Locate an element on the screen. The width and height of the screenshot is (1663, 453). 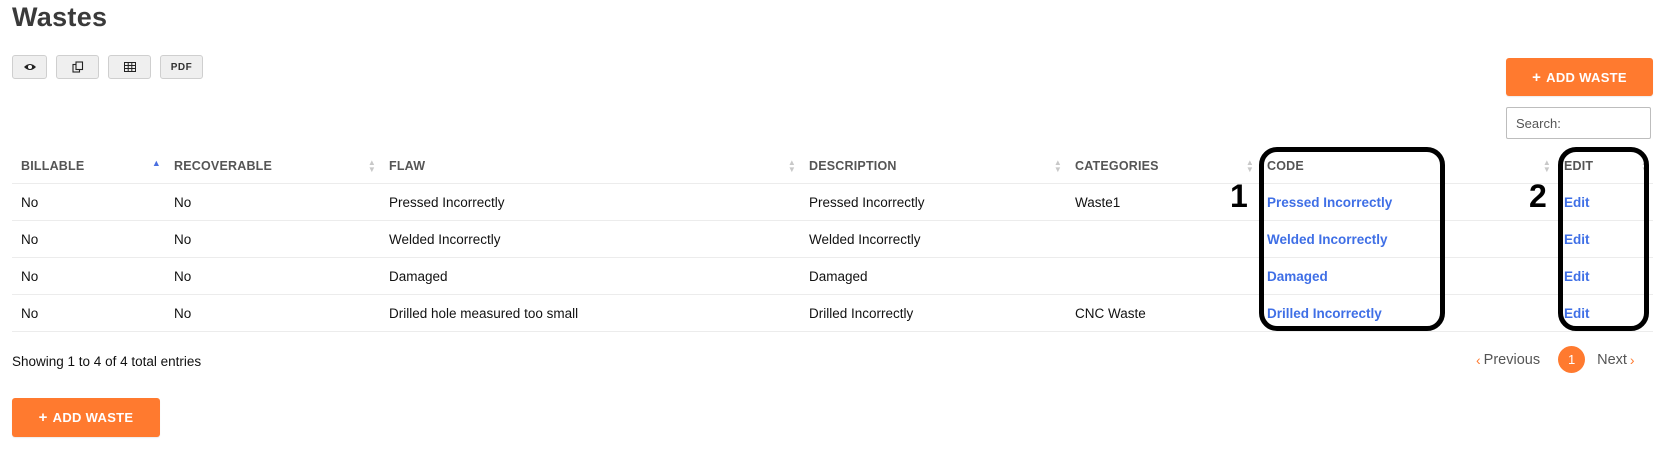
page-1-button: 1 is located at coordinates (1572, 359).